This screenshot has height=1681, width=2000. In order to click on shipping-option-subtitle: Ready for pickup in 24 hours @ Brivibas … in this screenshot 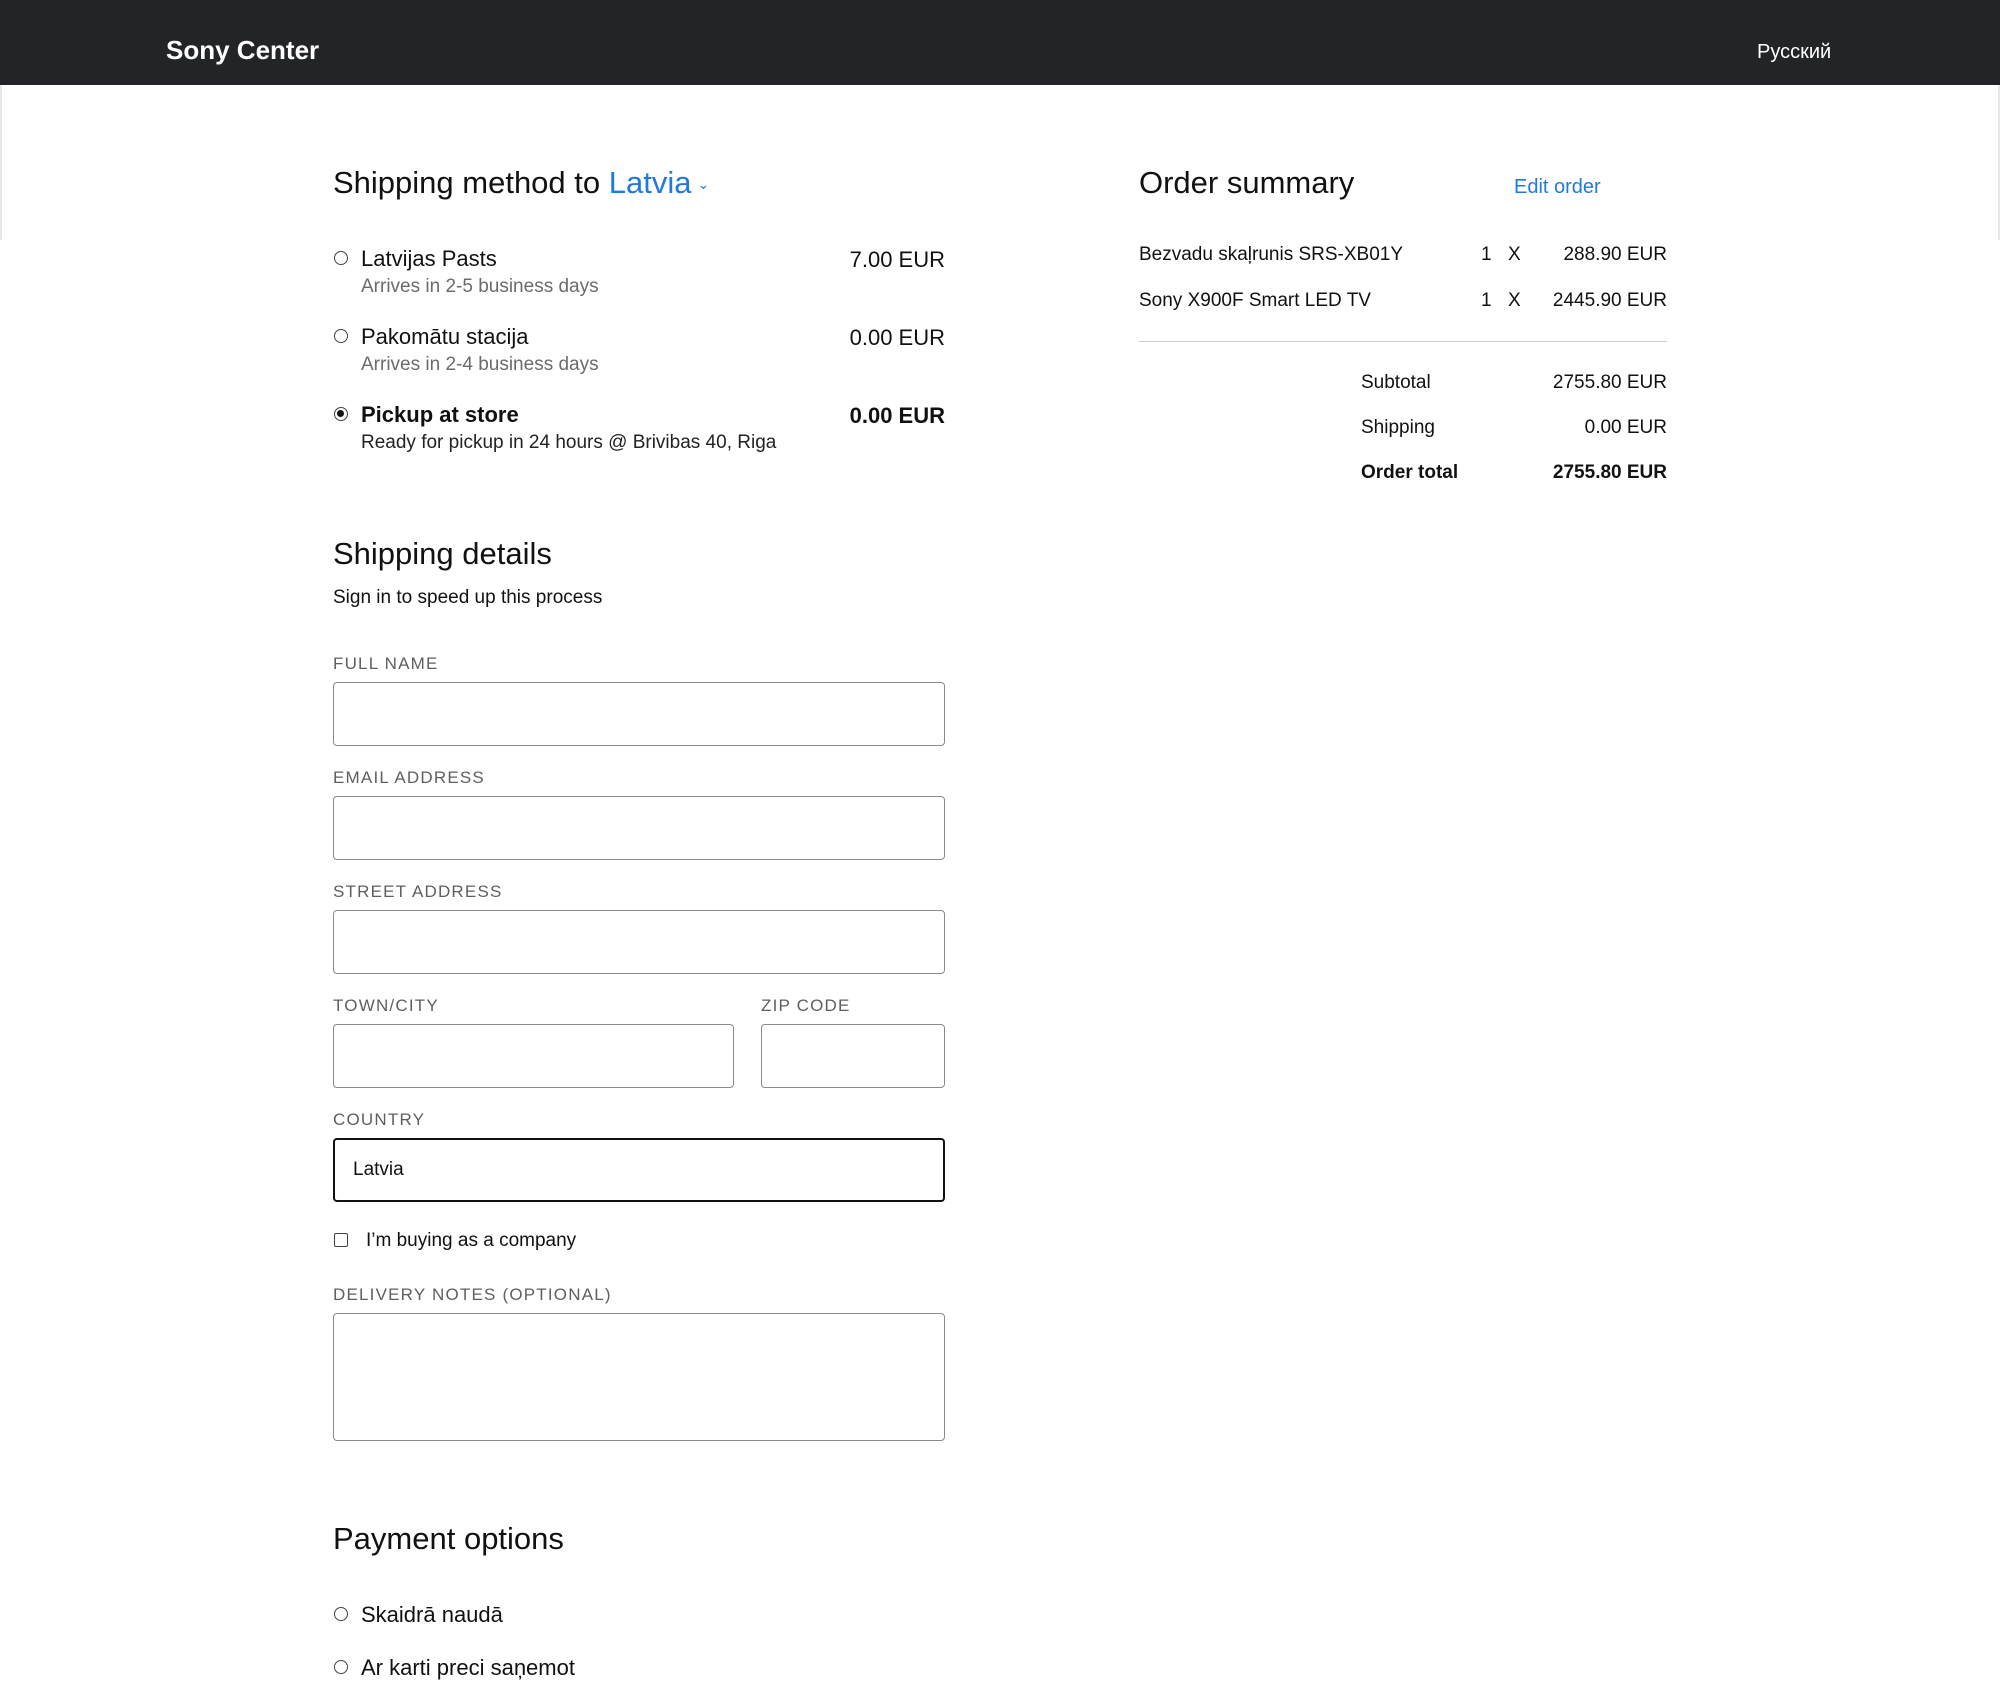, I will do `click(569, 442)`.